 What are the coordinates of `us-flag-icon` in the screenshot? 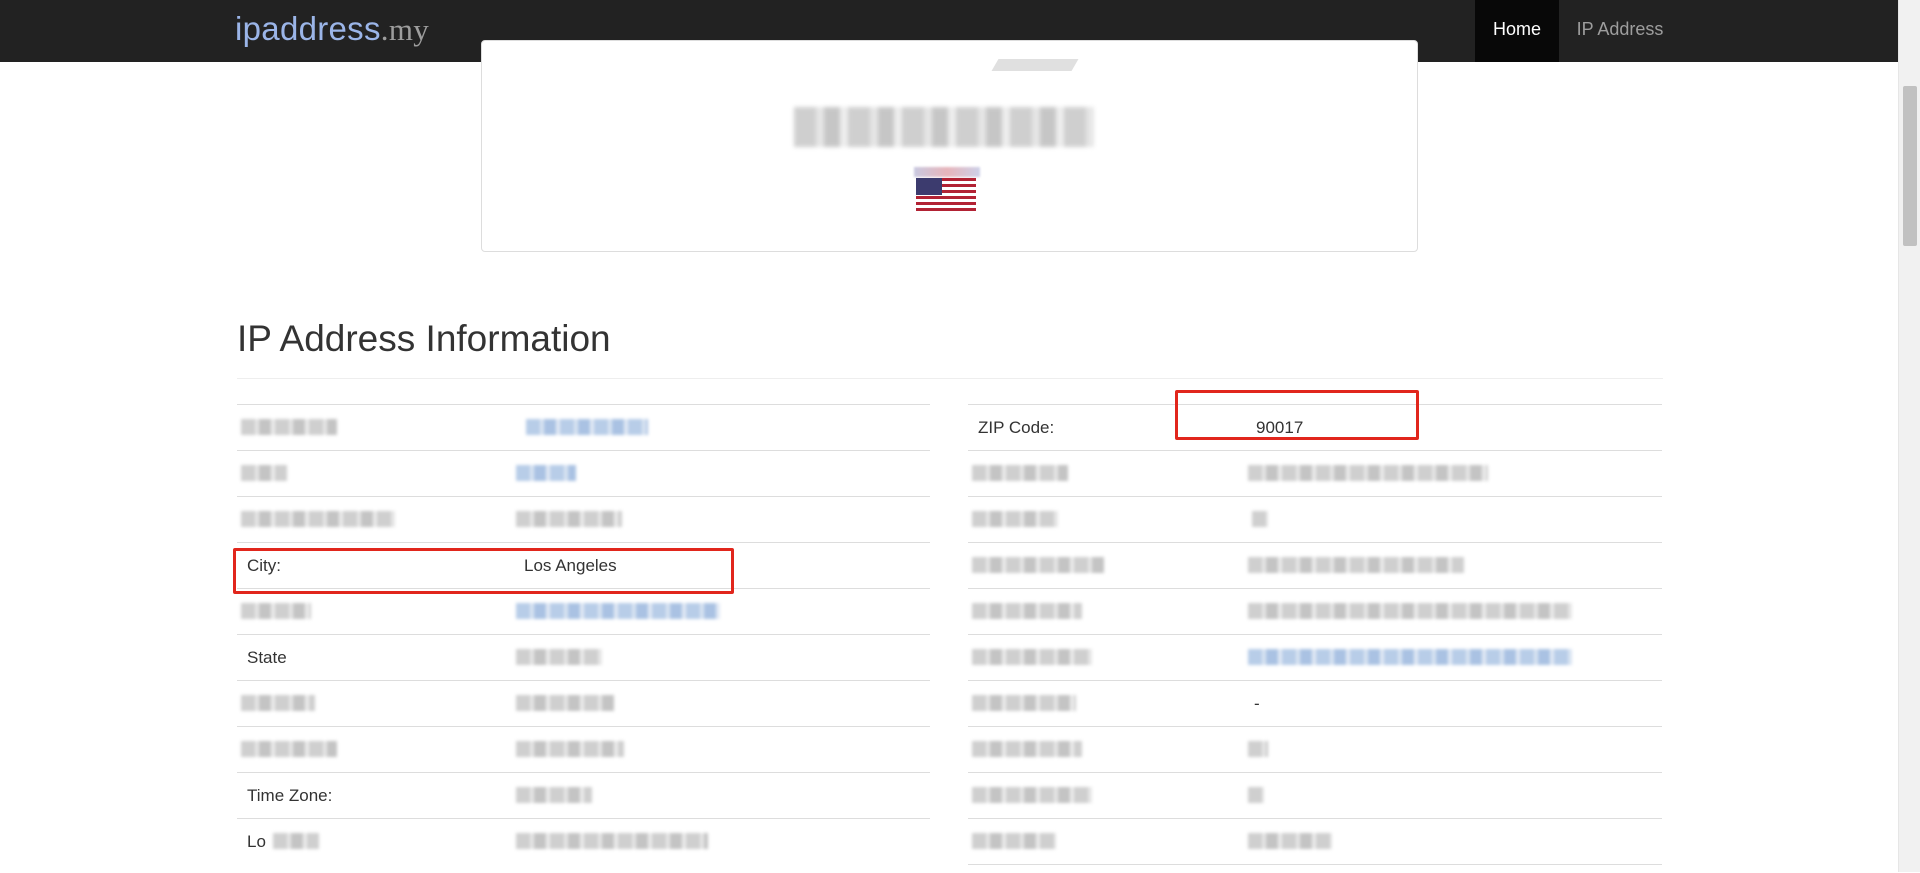 It's located at (946, 195).